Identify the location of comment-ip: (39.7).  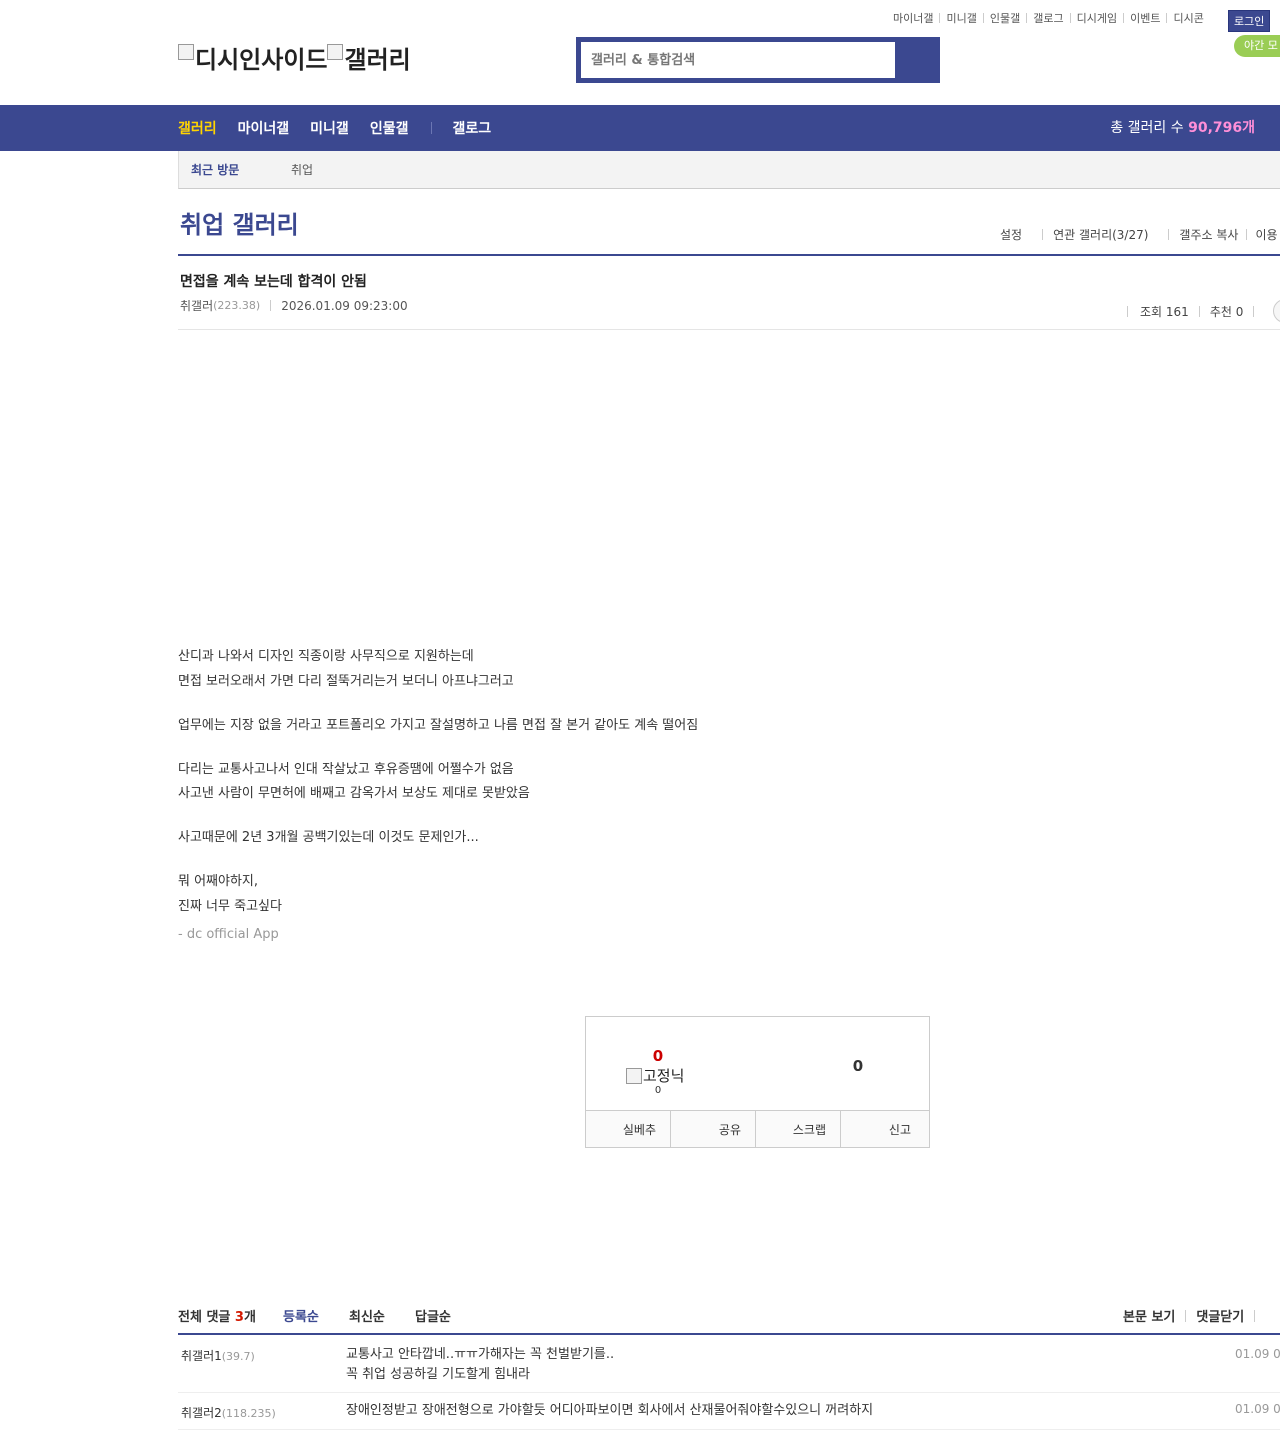
(238, 1356).